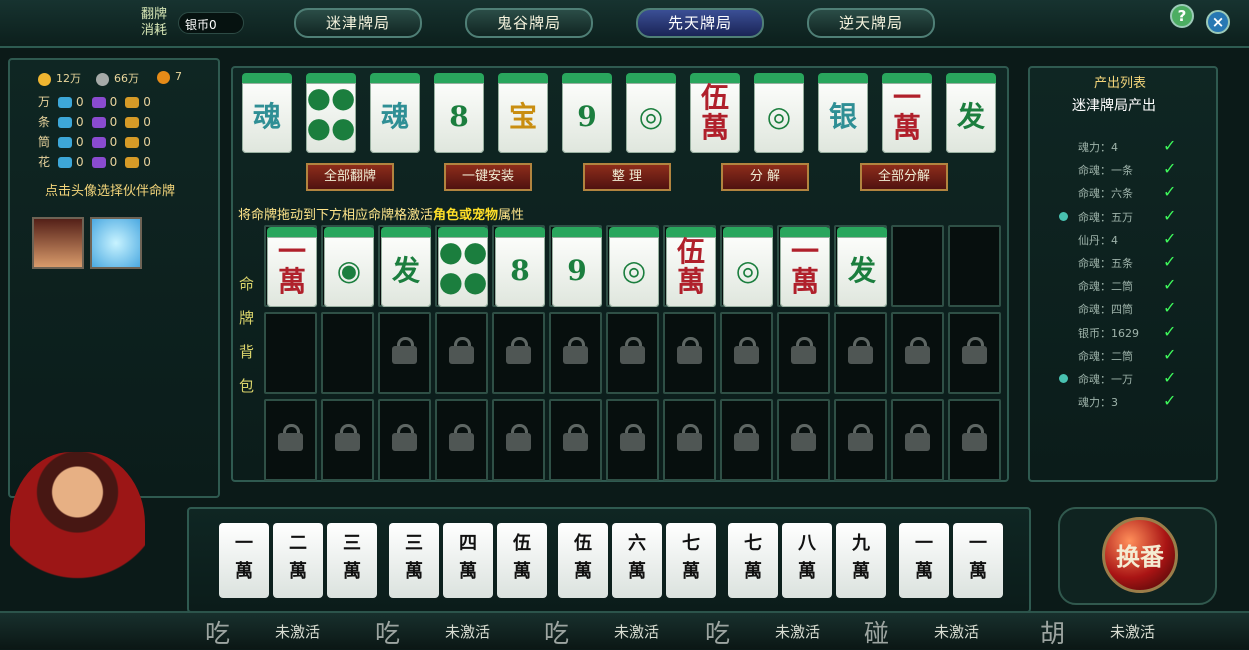  I want to click on bag-tile: 9, so click(577, 267).